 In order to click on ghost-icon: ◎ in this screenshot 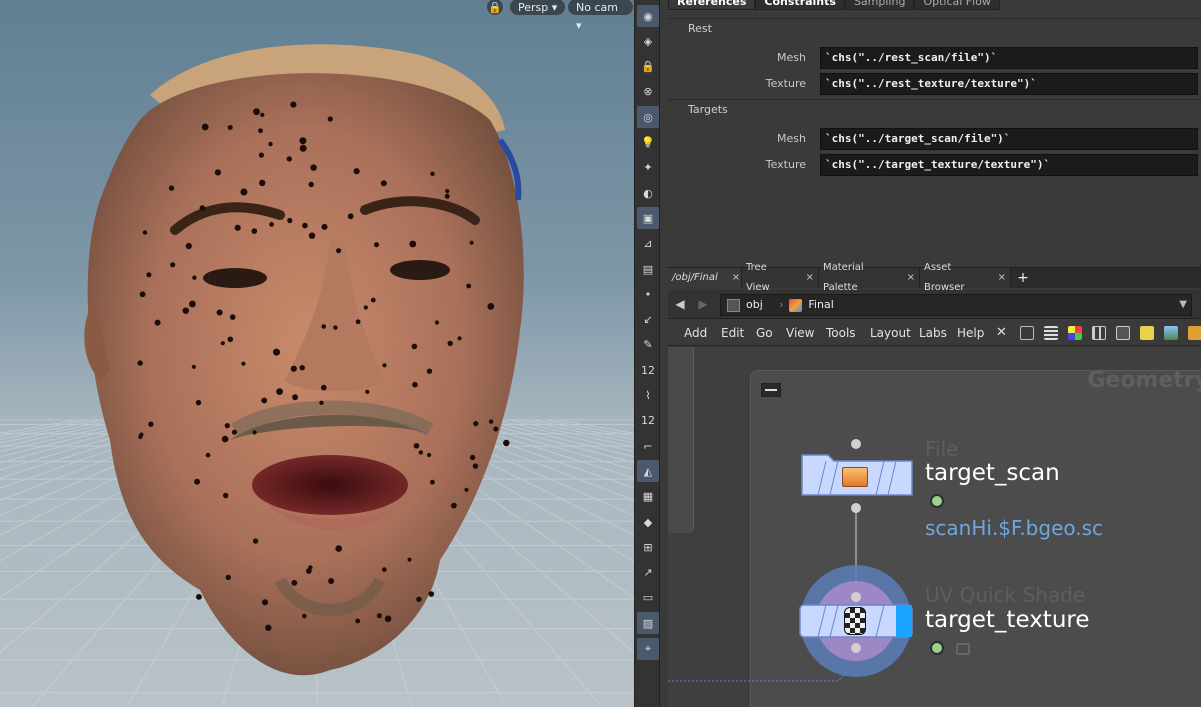, I will do `click(648, 117)`.